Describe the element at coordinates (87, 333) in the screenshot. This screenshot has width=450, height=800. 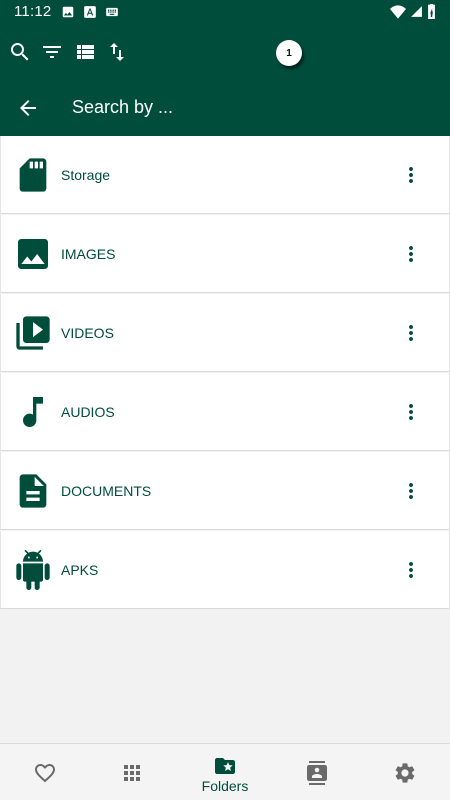
I see `list-item-label: VIDEOS` at that location.